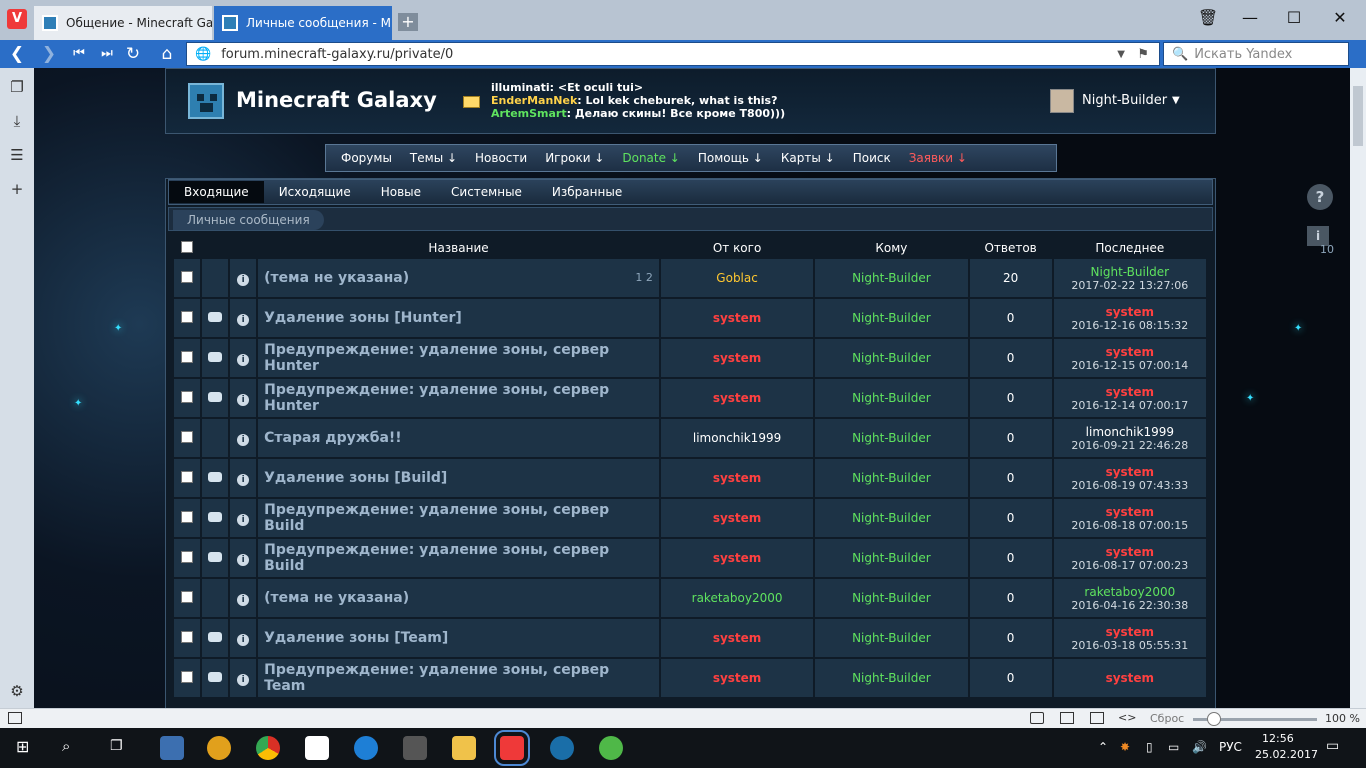 This screenshot has height=768, width=1366. Describe the element at coordinates (415, 748) in the screenshot. I see `world-of-tanks-icon` at that location.